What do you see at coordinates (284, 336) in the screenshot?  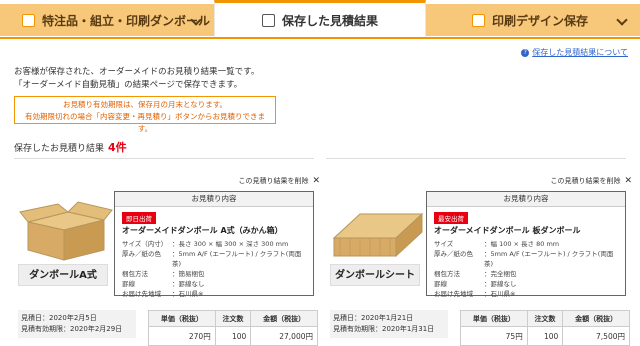 I see `amount: 27,000円` at bounding box center [284, 336].